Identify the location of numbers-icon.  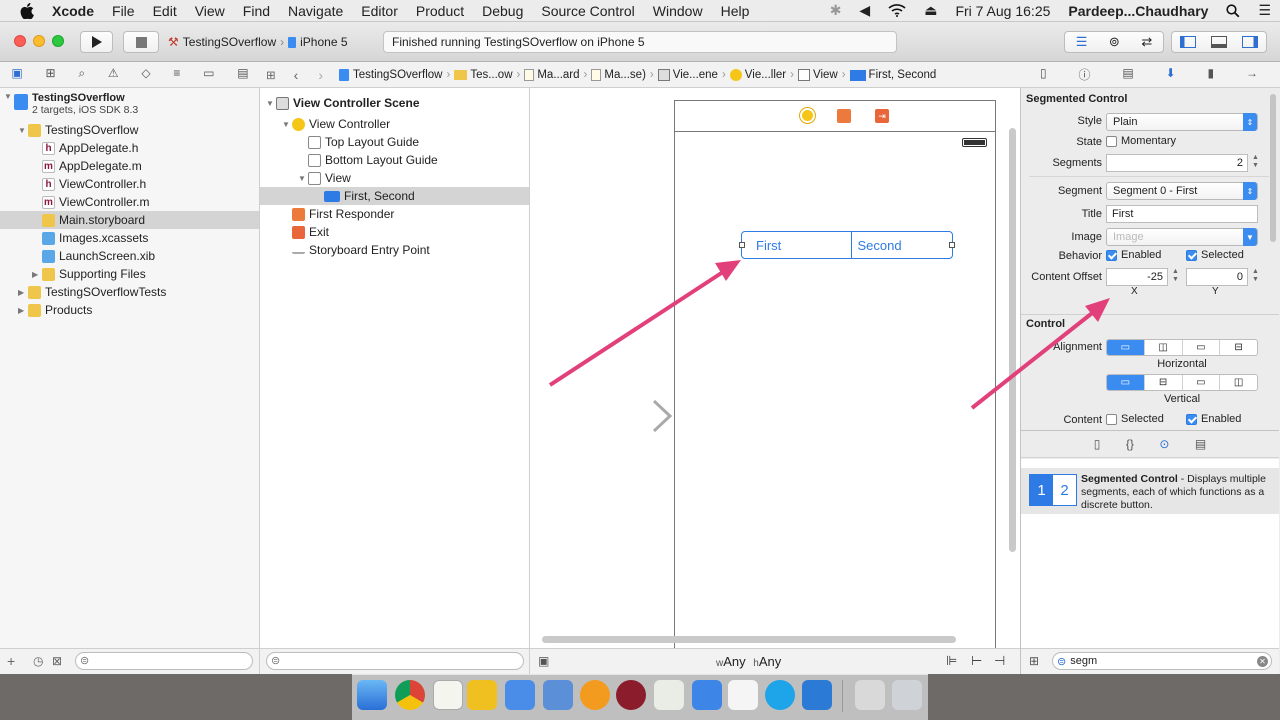
(743, 695).